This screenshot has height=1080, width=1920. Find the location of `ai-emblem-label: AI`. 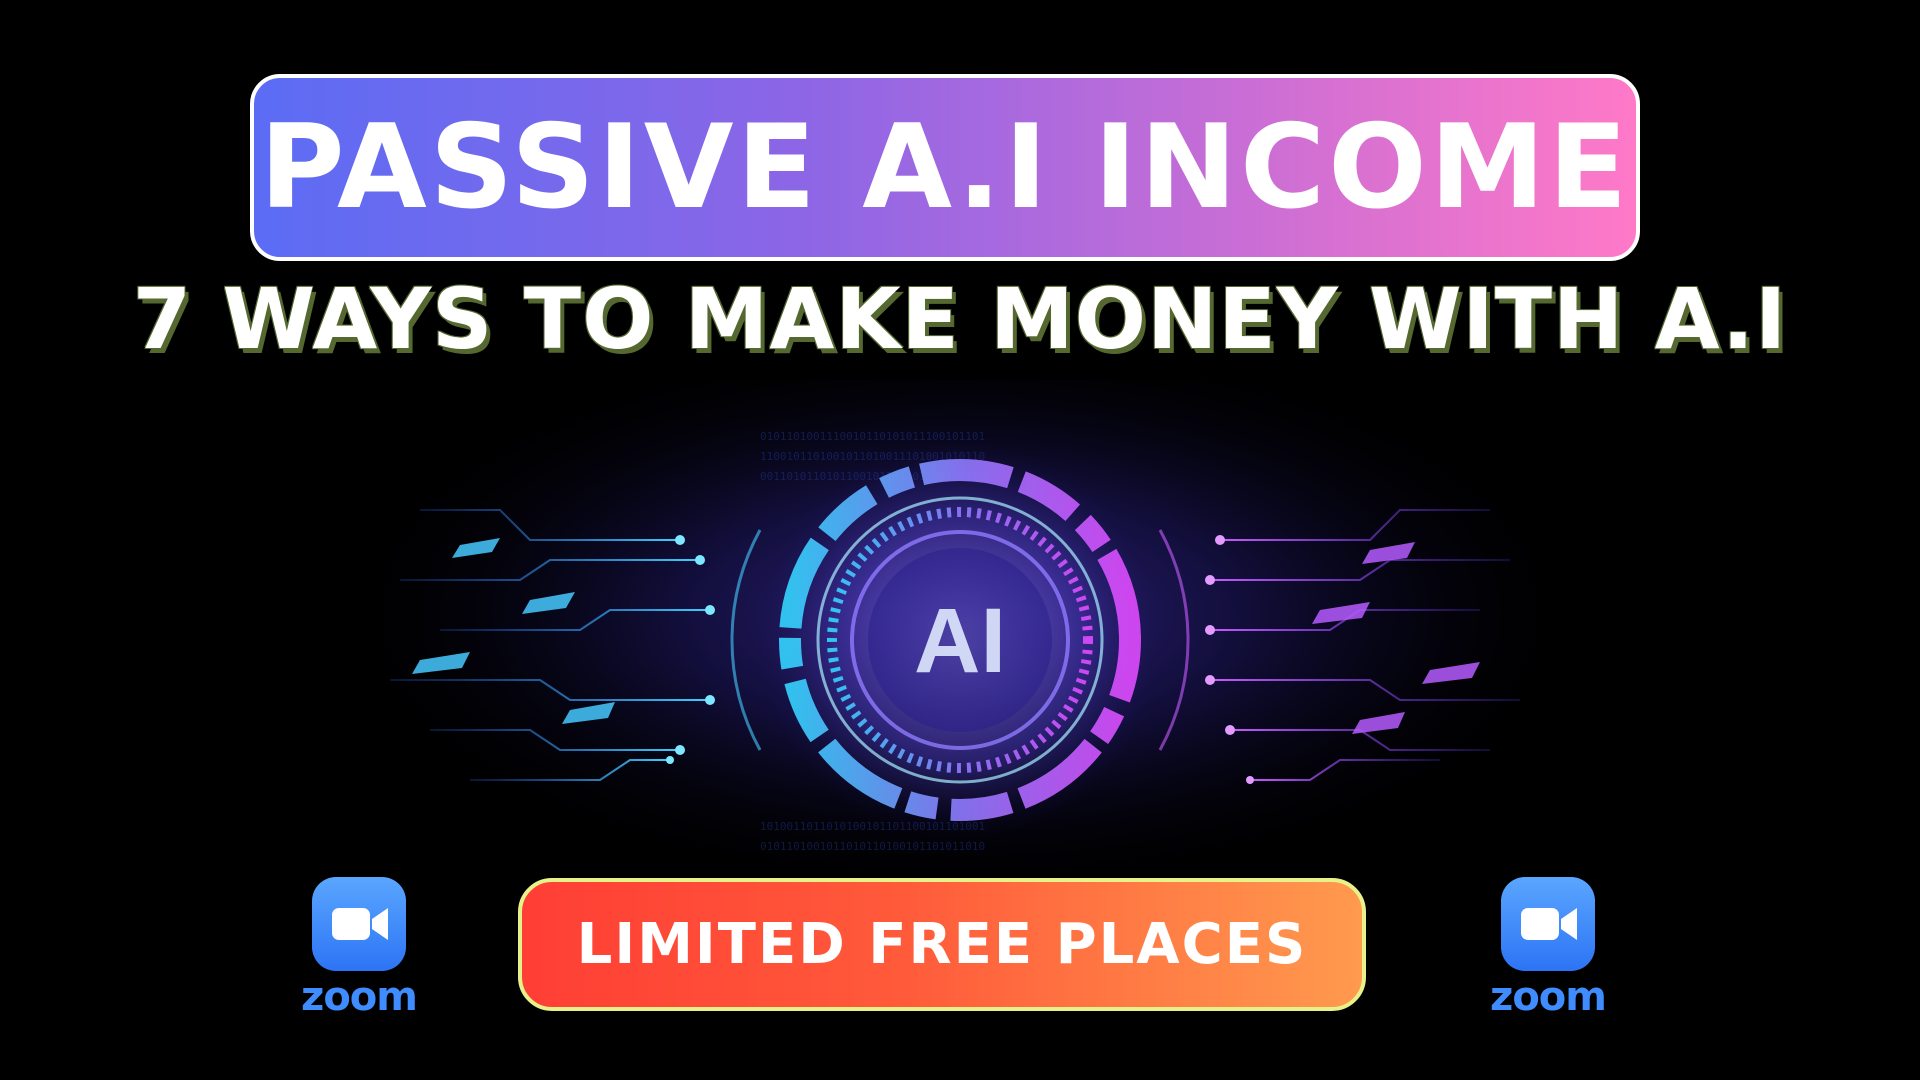

ai-emblem-label: AI is located at coordinates (960, 641).